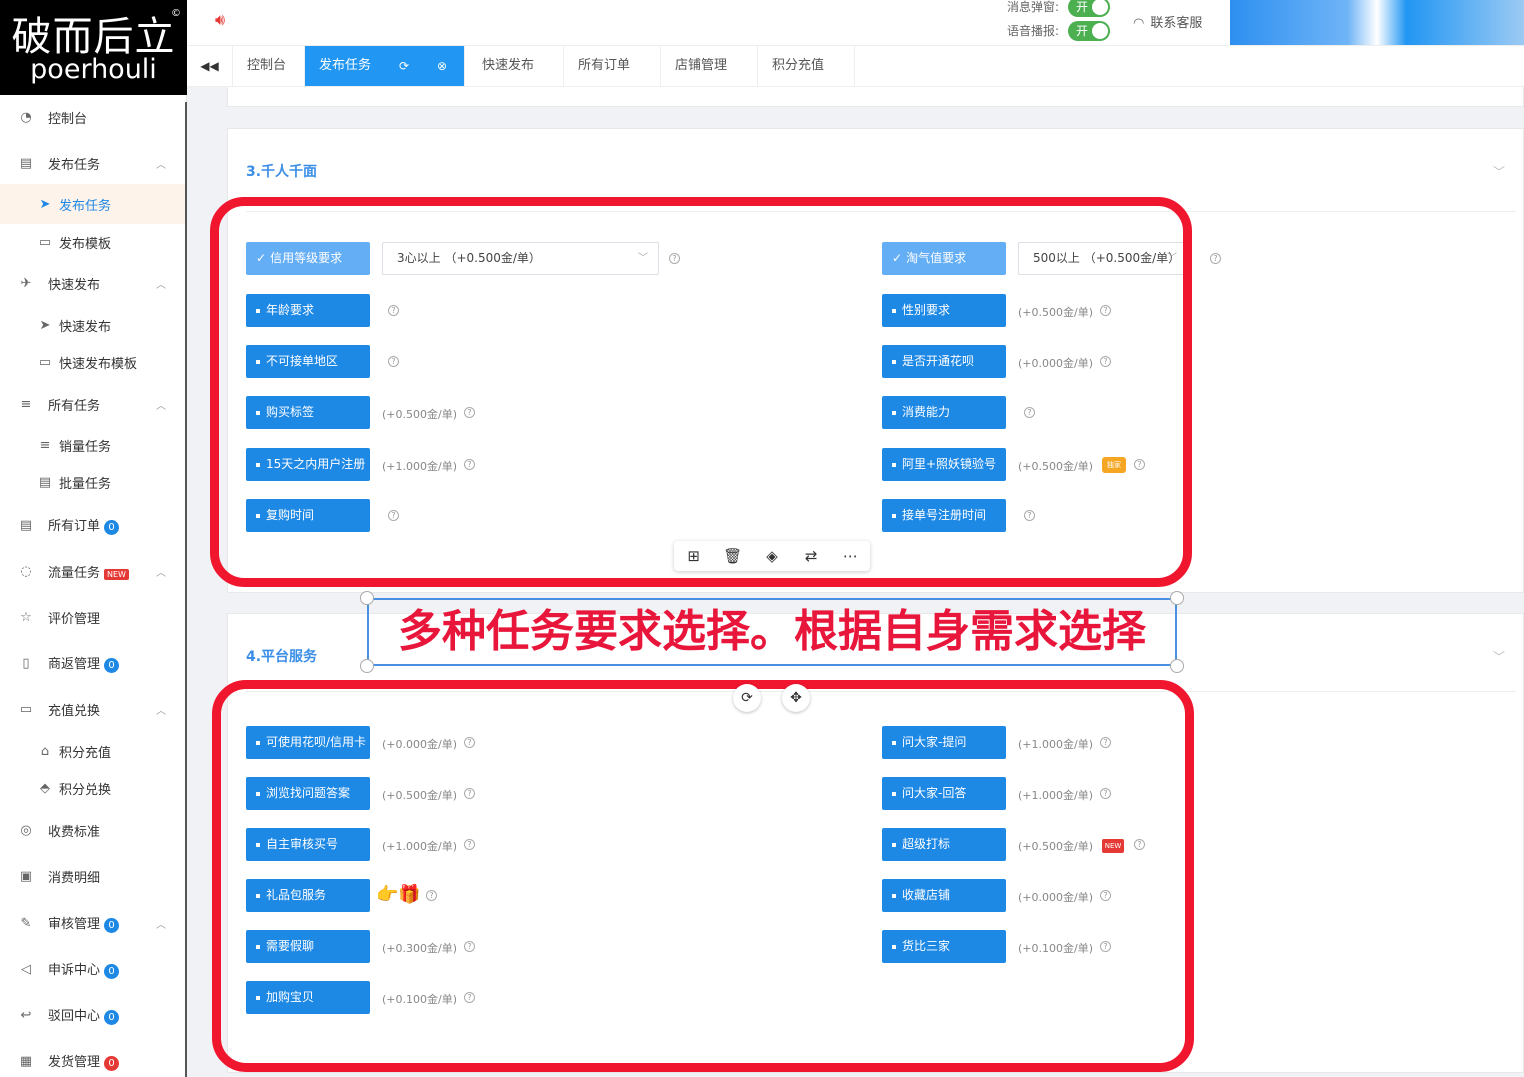  I want to click on option-button: 消费能力, so click(944, 412).